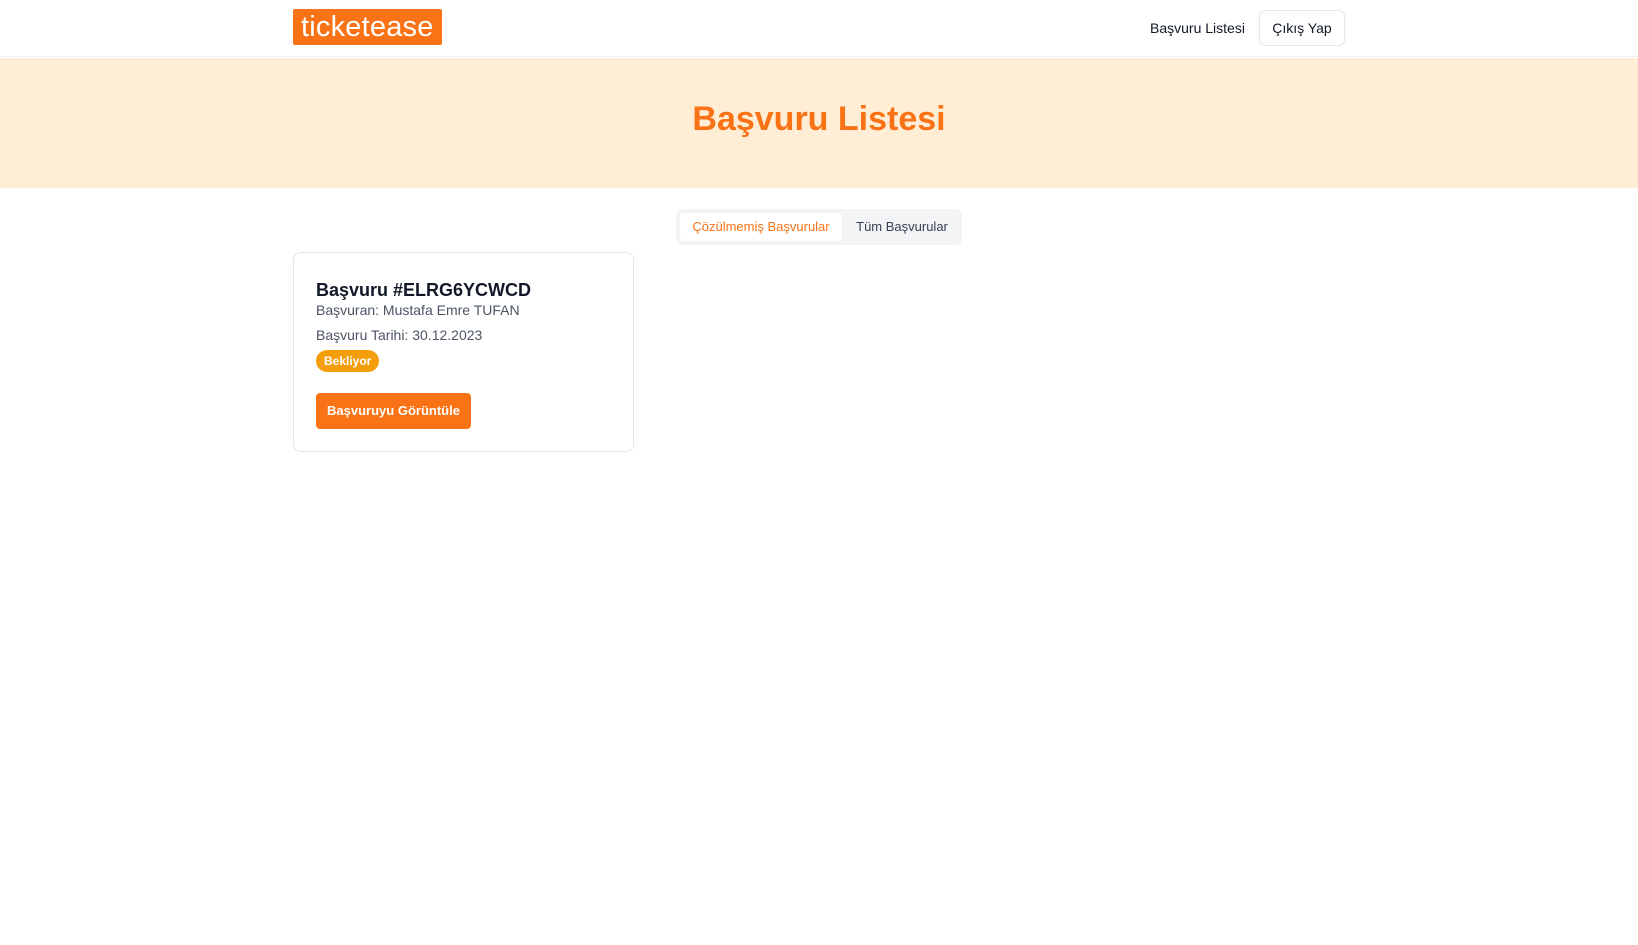 The height and width of the screenshot is (945, 1638). I want to click on tab-unresolved-applications: Çözülmemiş Başvurular, so click(761, 227).